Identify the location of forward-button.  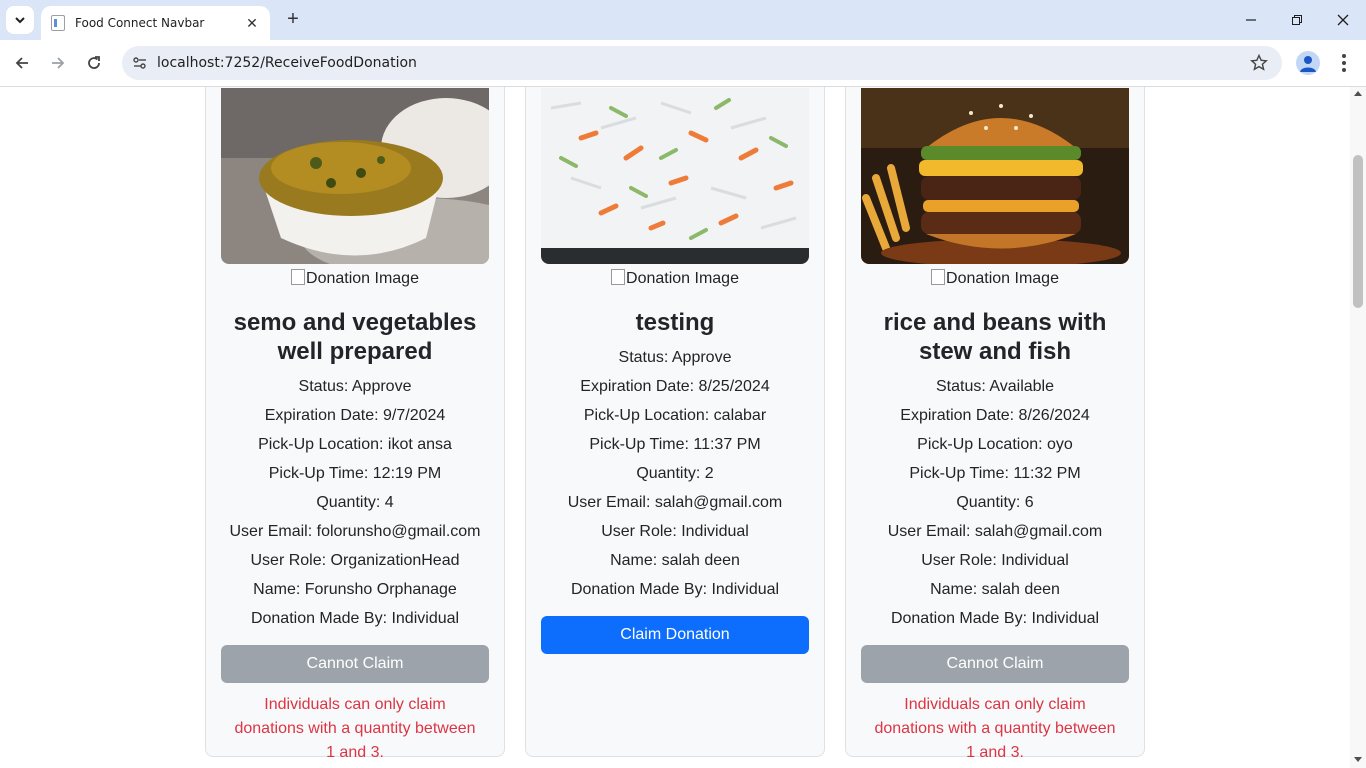
(58, 63).